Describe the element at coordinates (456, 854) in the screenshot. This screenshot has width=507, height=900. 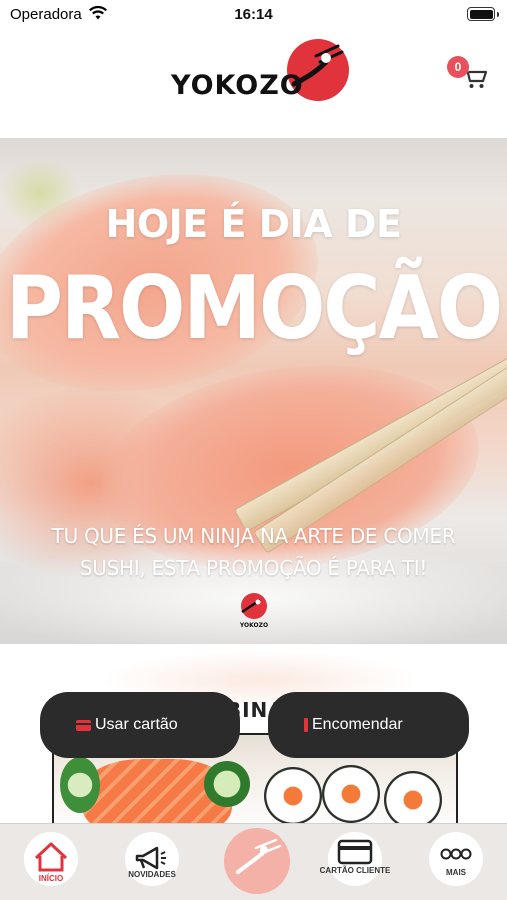
I see `more-dots-icon` at that location.